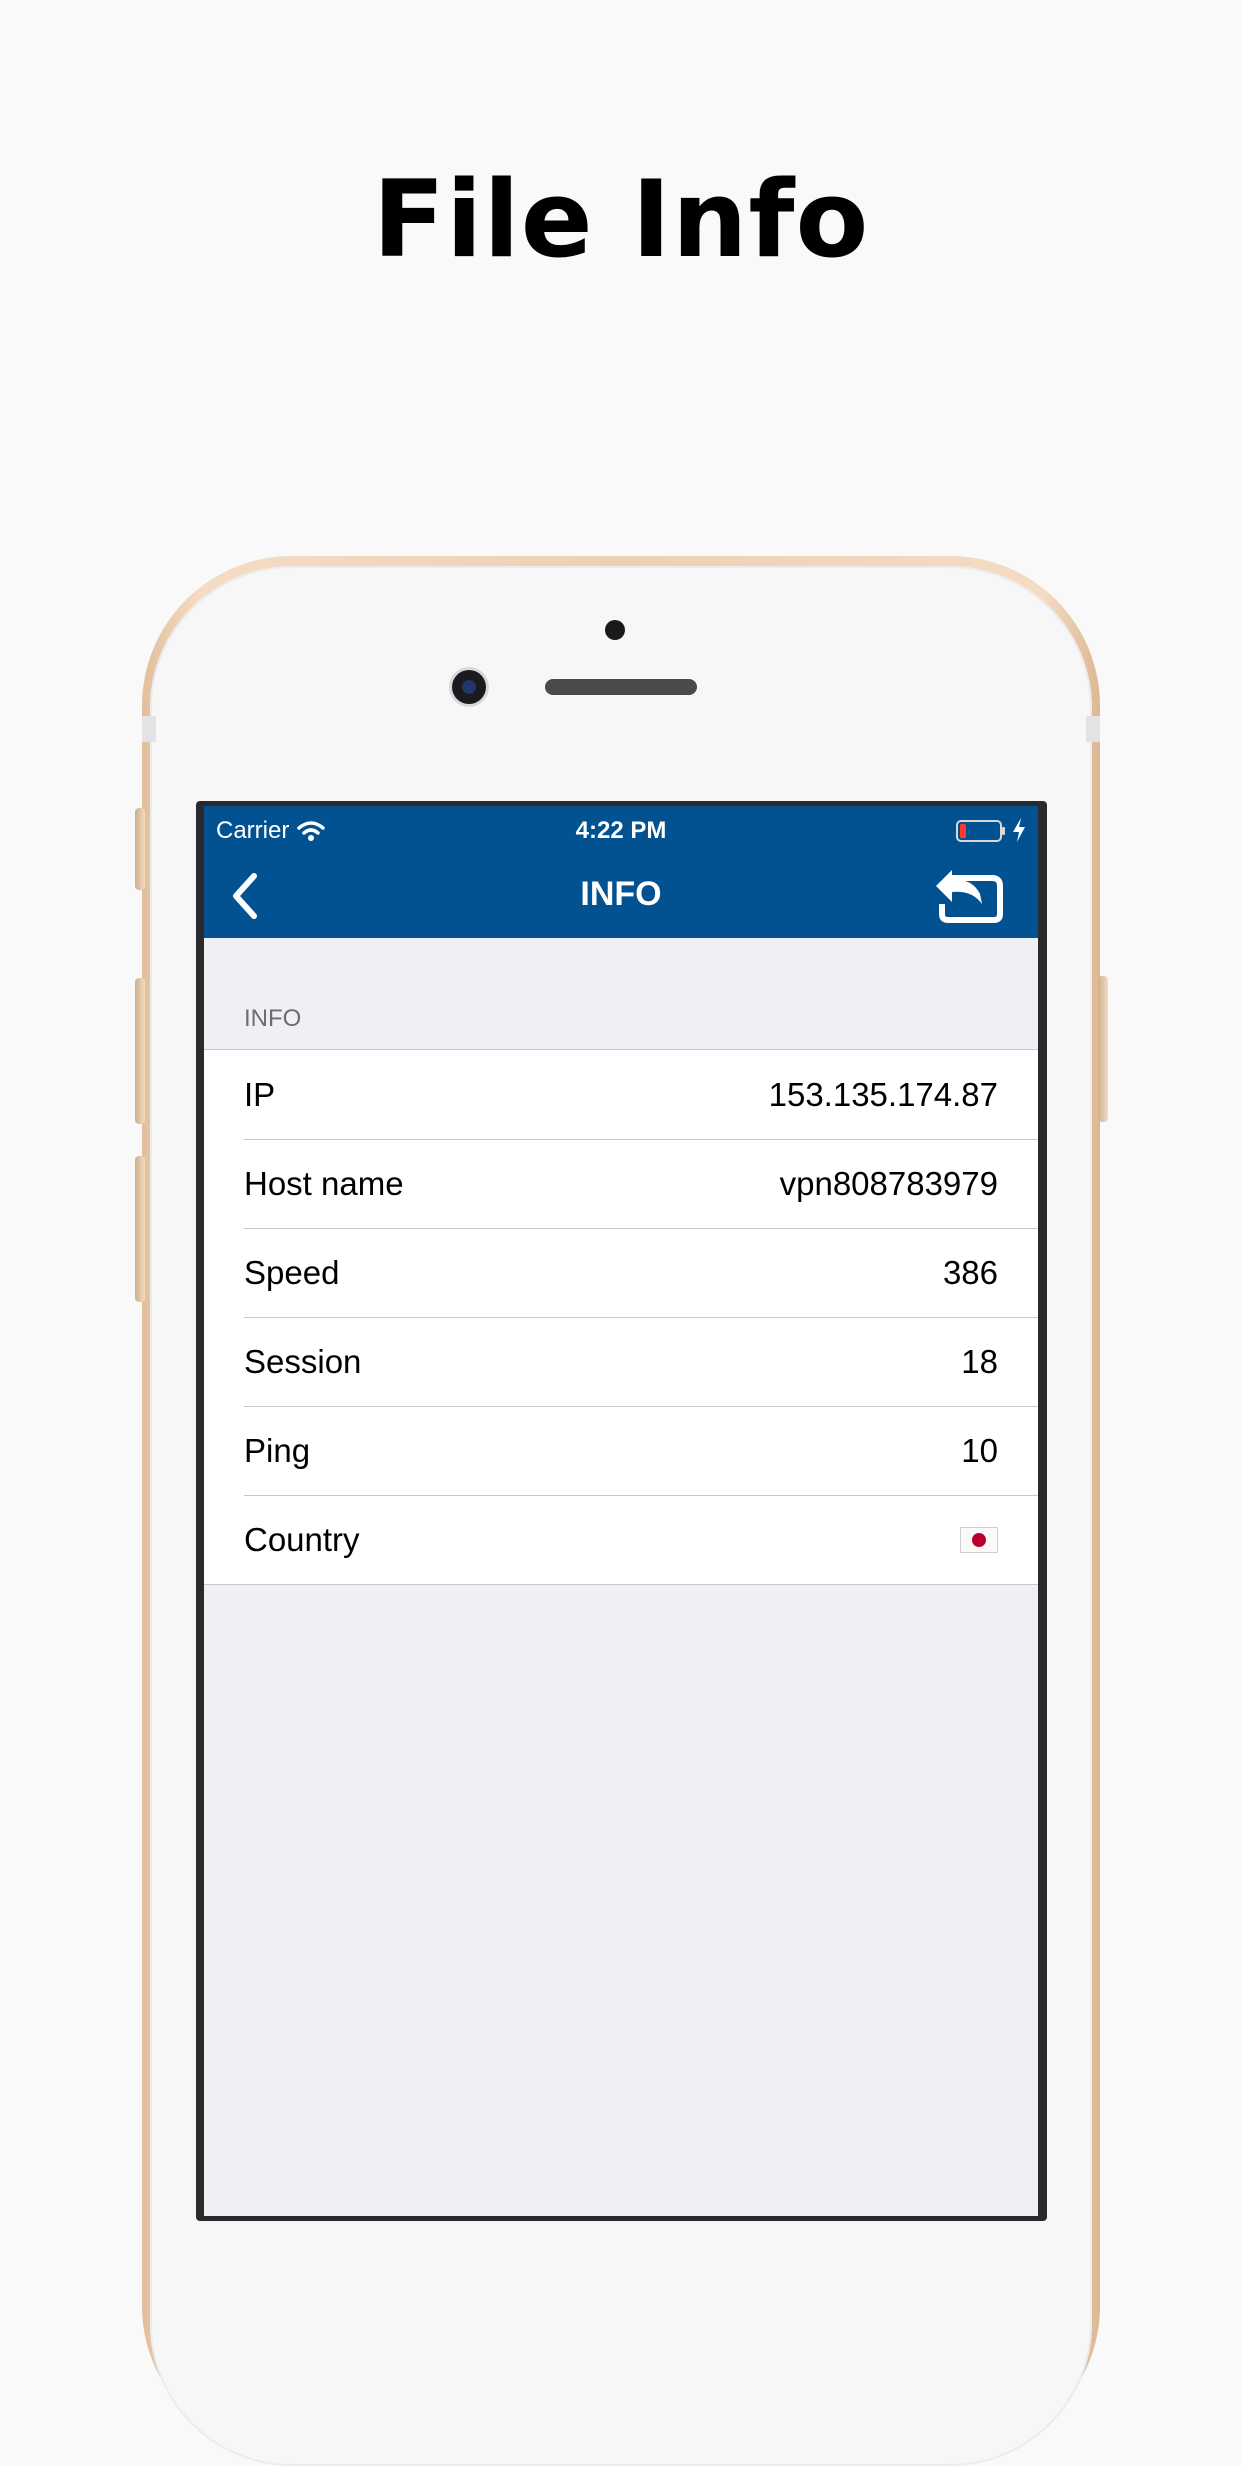 Image resolution: width=1242 pixels, height=2466 pixels. Describe the element at coordinates (621, 219) in the screenshot. I see `headline: File Info` at that location.